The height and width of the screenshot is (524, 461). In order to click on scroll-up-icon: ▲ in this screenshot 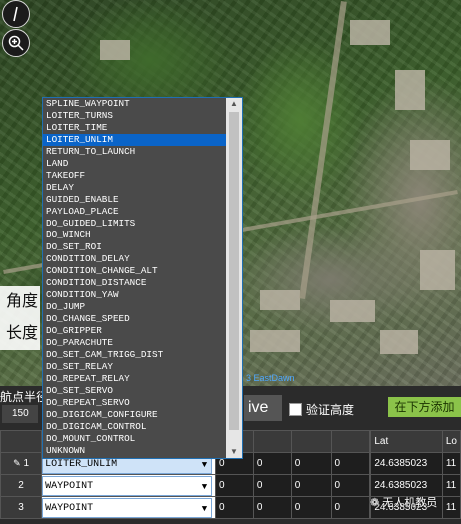, I will do `click(234, 104)`.